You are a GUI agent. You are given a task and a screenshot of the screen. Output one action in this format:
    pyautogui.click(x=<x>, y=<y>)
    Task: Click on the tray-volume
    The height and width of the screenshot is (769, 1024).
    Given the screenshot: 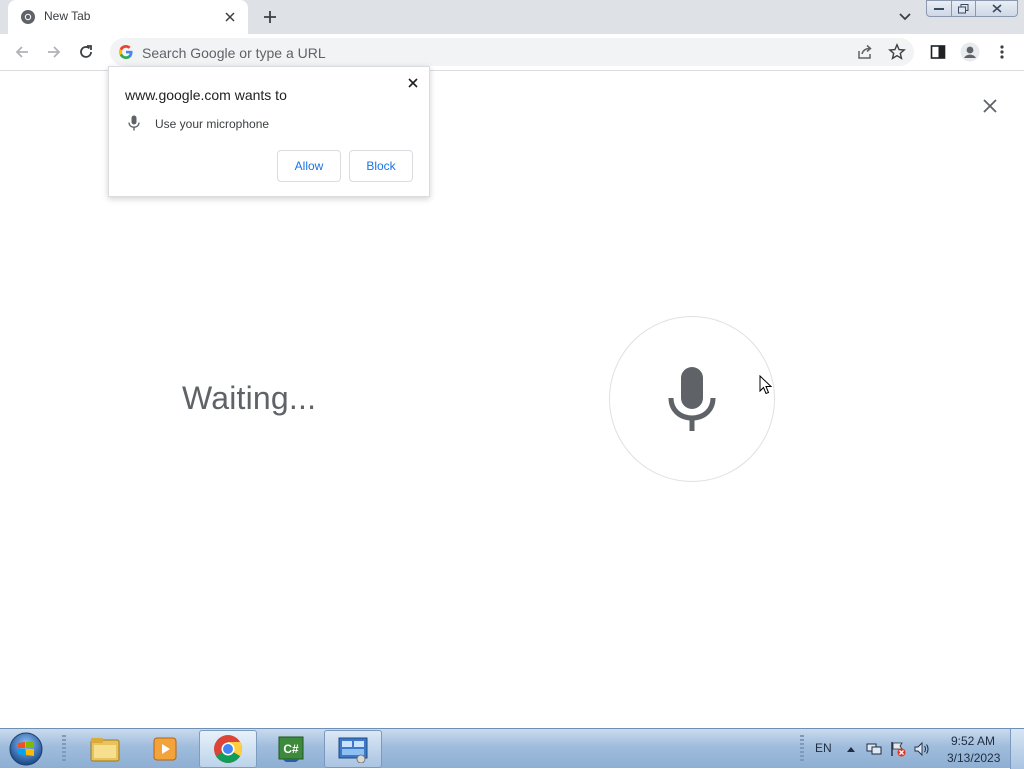 What is the action you would take?
    pyautogui.click(x=922, y=749)
    